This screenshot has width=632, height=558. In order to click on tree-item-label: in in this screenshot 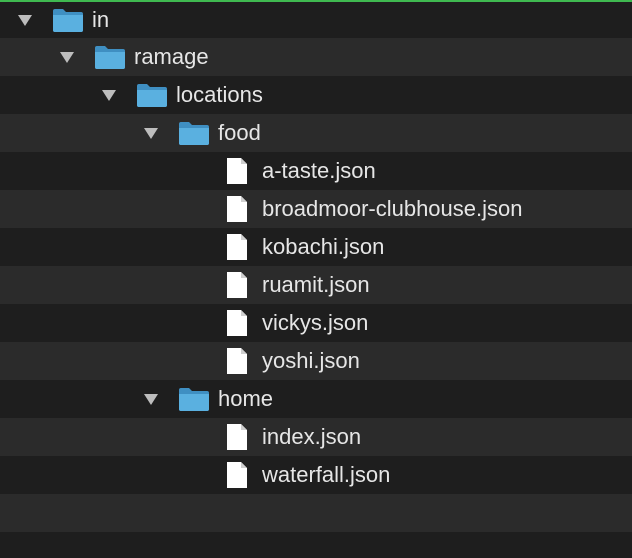, I will do `click(101, 19)`.